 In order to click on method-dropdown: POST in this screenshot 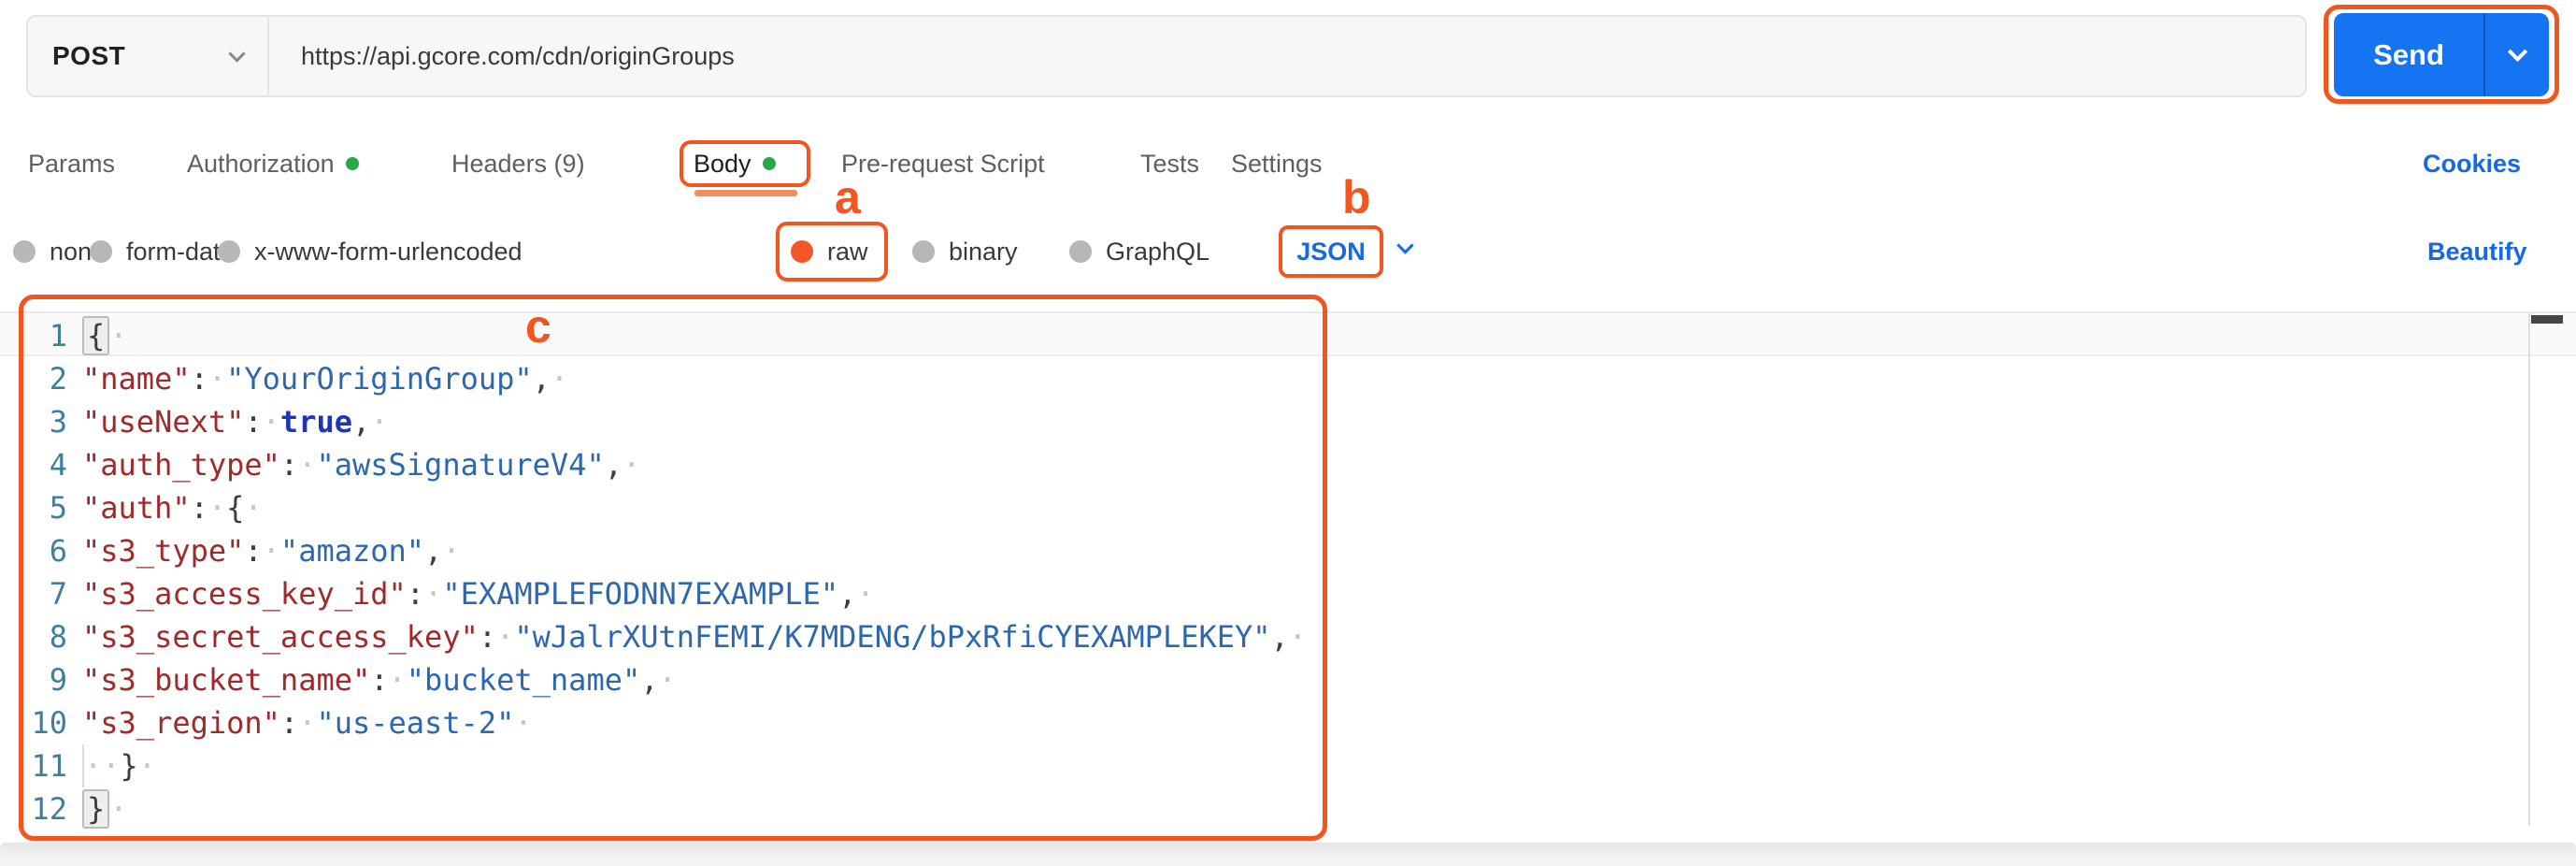, I will do `click(148, 56)`.